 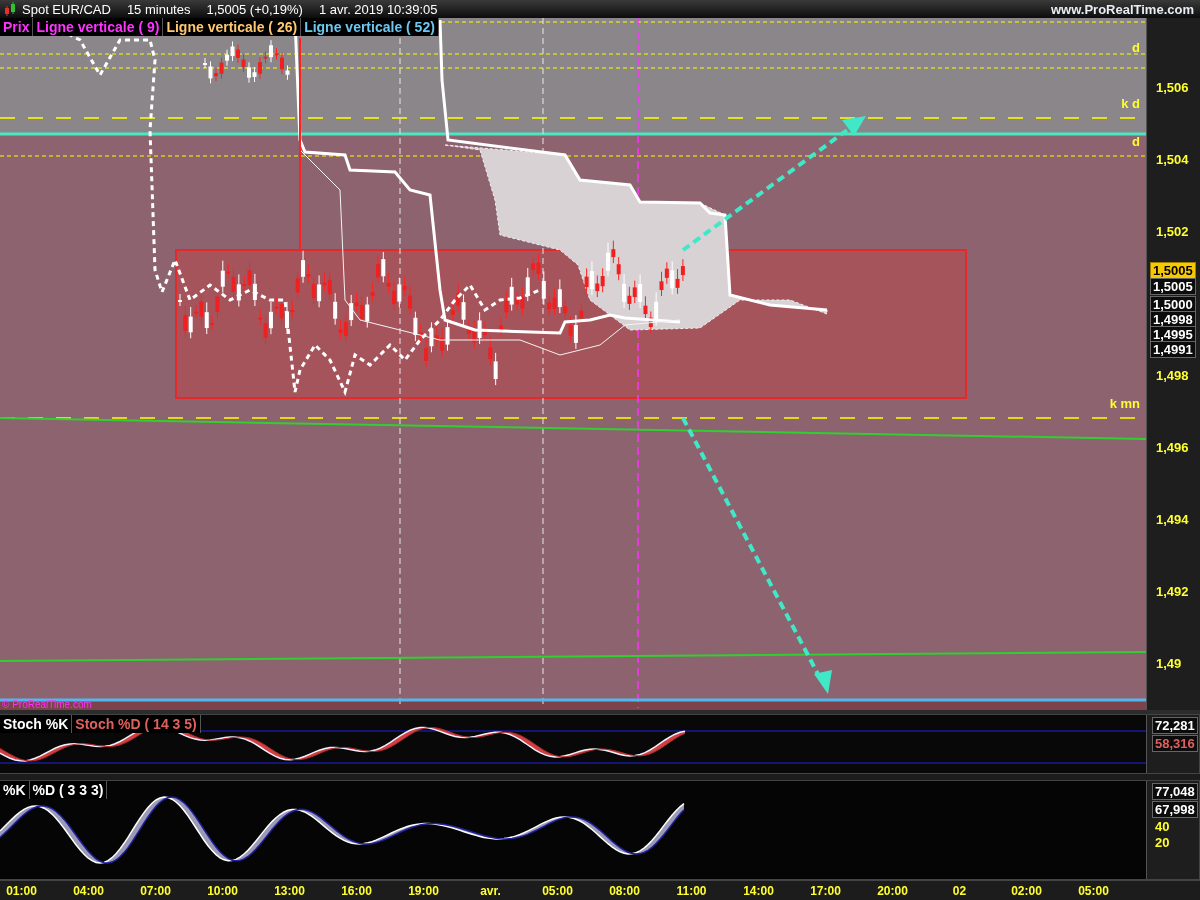 What do you see at coordinates (15, 790) in the screenshot?
I see `legend-item: %K` at bounding box center [15, 790].